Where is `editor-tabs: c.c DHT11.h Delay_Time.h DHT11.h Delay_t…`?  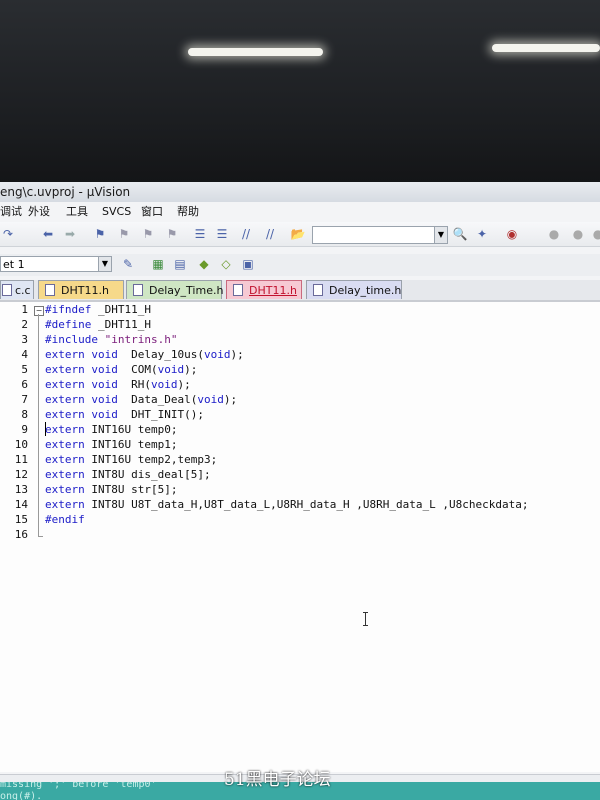
editor-tabs: c.c DHT11.h Delay_Time.h DHT11.h Delay_t… is located at coordinates (300, 291).